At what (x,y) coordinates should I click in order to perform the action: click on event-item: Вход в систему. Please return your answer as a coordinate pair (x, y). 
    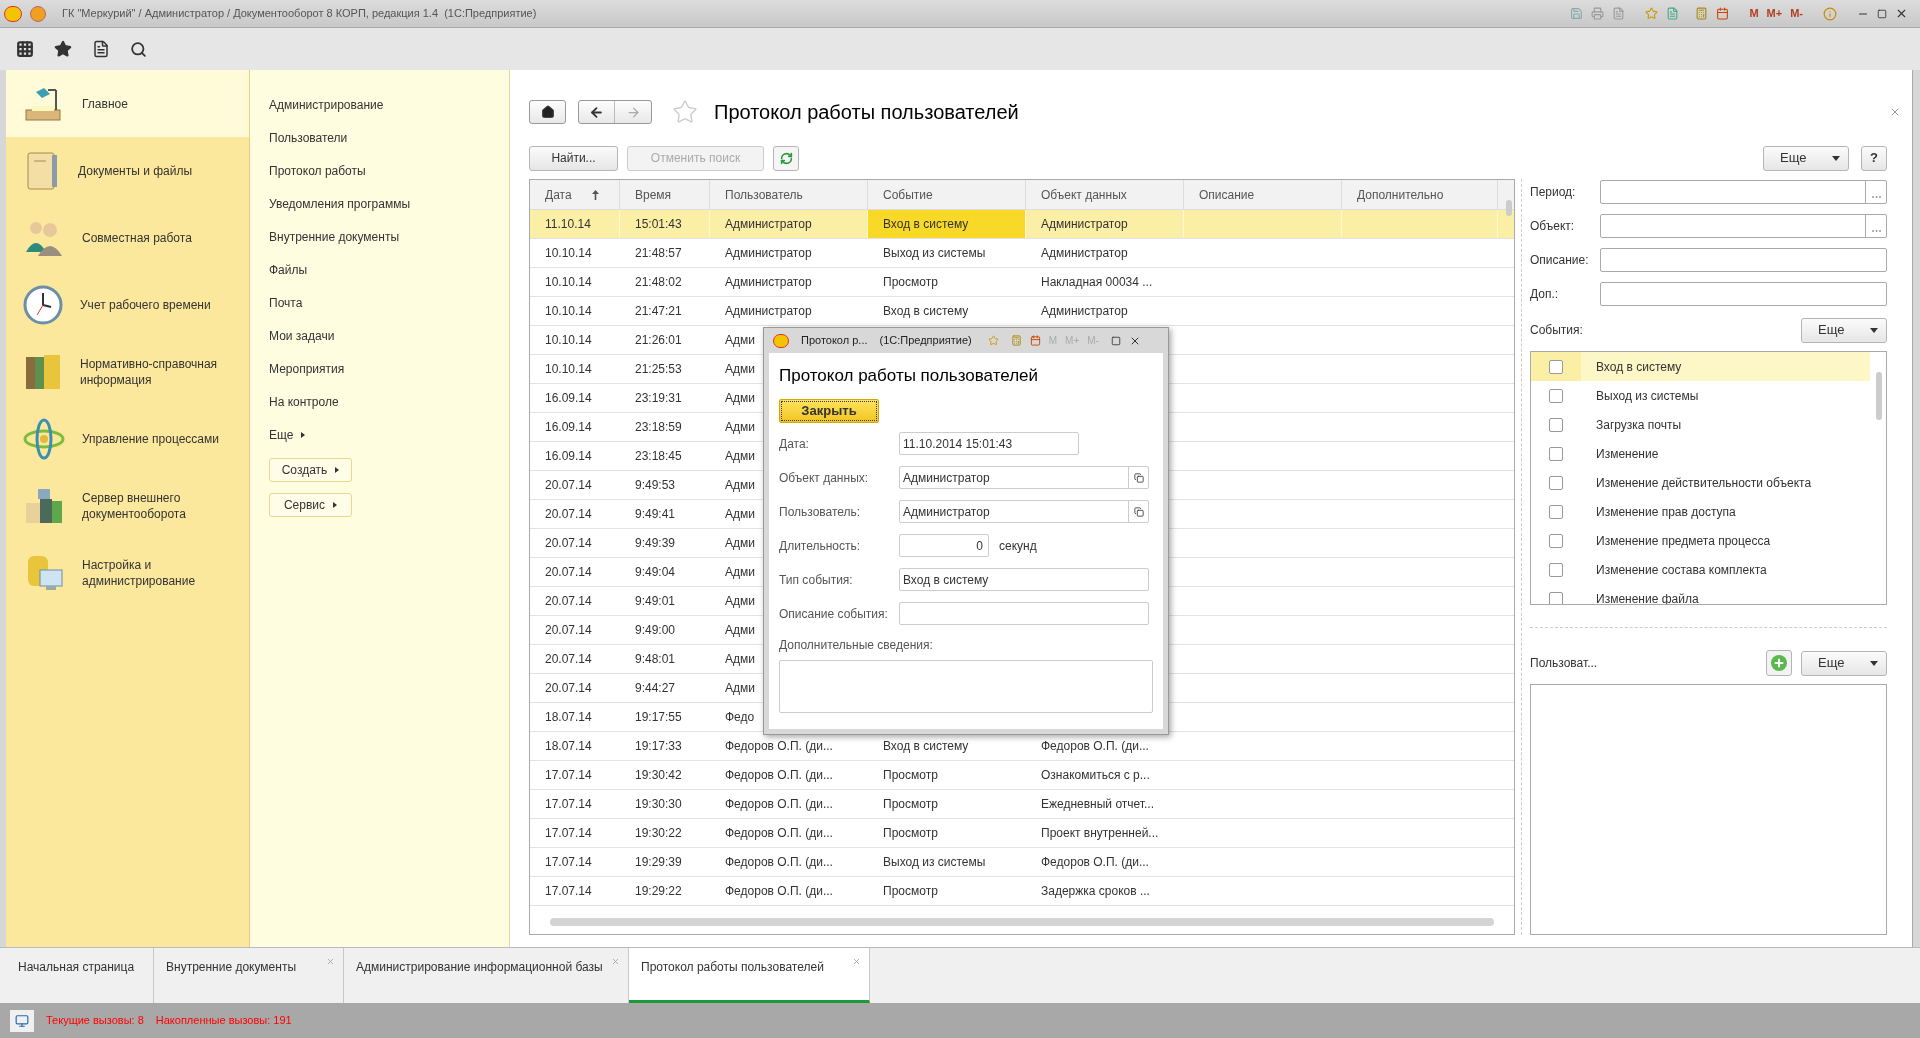
    Looking at the image, I should click on (1700, 366).